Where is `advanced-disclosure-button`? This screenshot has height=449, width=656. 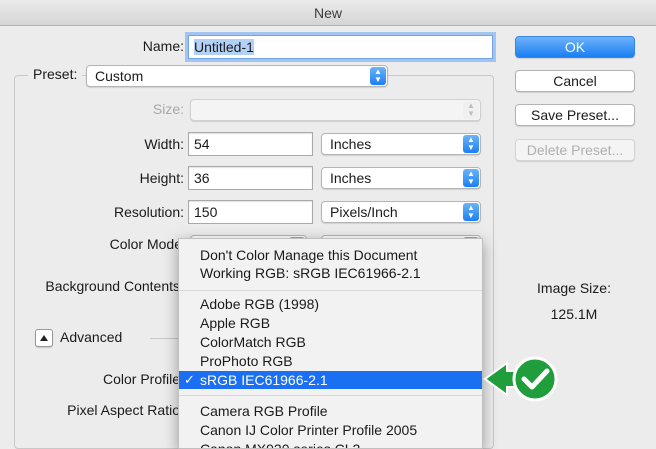 advanced-disclosure-button is located at coordinates (44, 338).